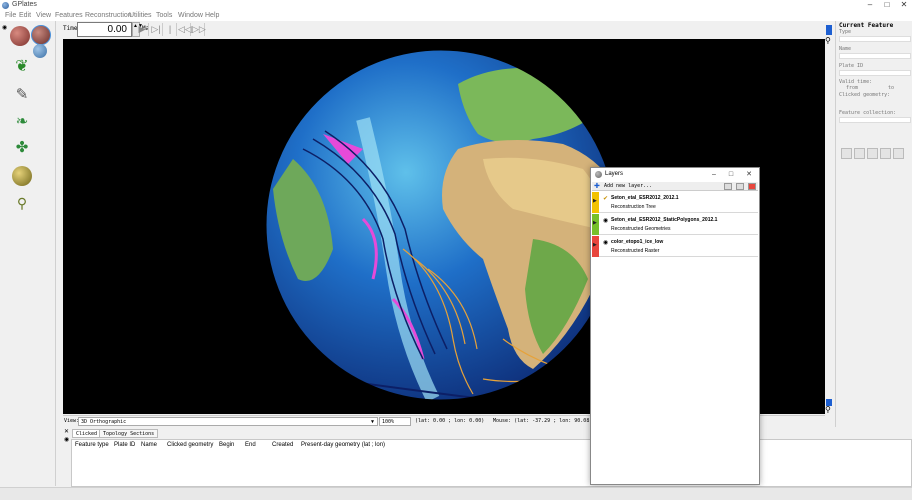 The width and height of the screenshot is (912, 500). What do you see at coordinates (212, 15) in the screenshot?
I see `menu-help: Help` at bounding box center [212, 15].